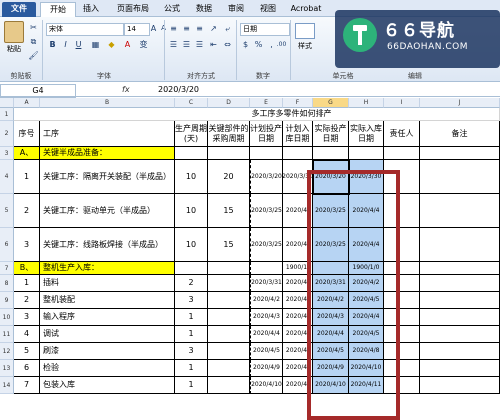  I want to click on cell-e7, so click(266, 268).